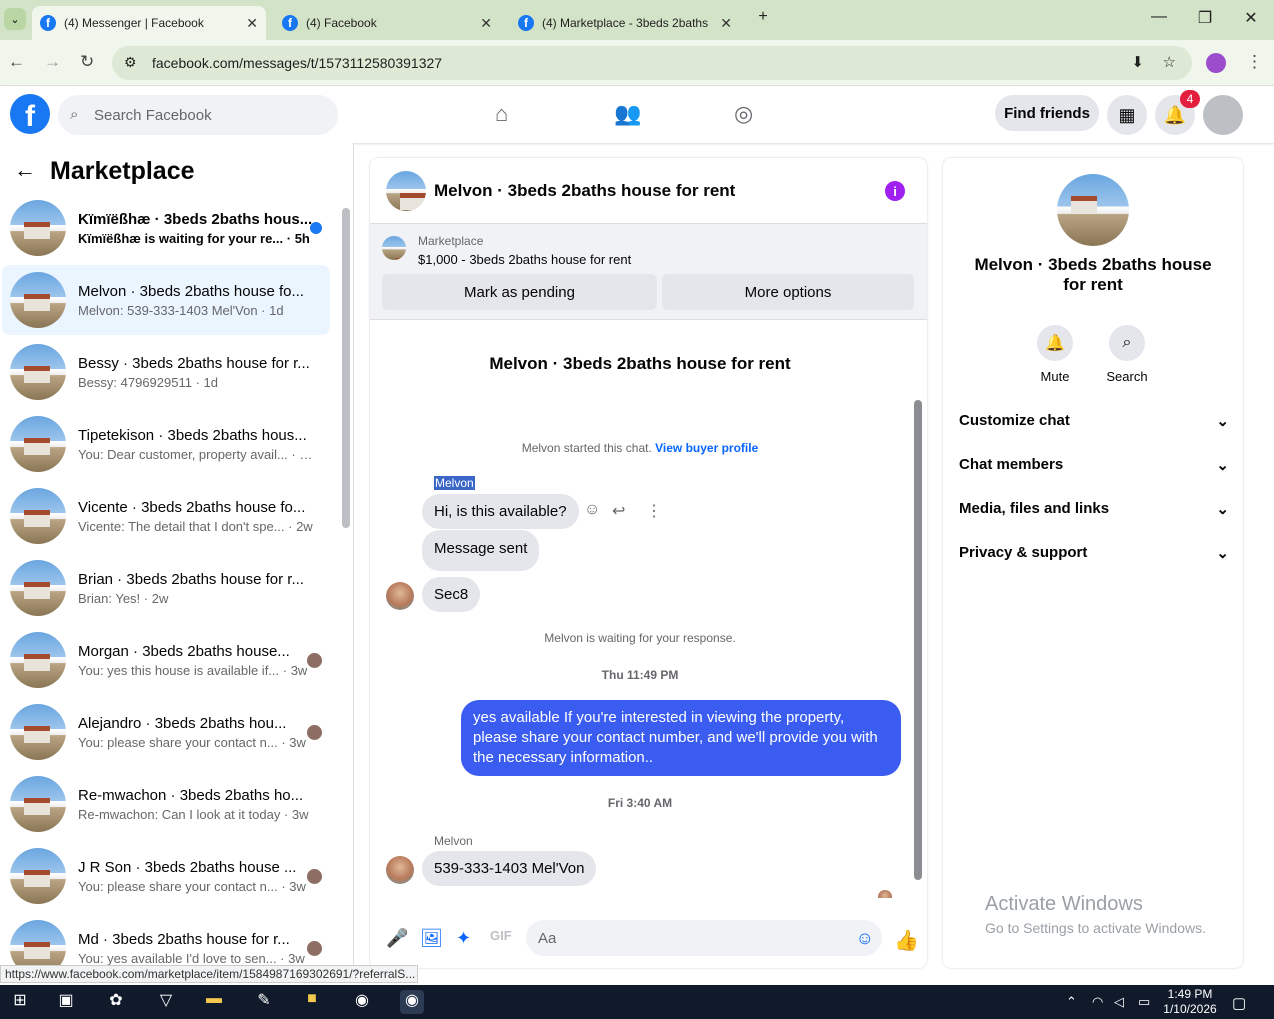 Image resolution: width=1274 pixels, height=1019 pixels. I want to click on restore-icon: ❐, so click(1205, 18).